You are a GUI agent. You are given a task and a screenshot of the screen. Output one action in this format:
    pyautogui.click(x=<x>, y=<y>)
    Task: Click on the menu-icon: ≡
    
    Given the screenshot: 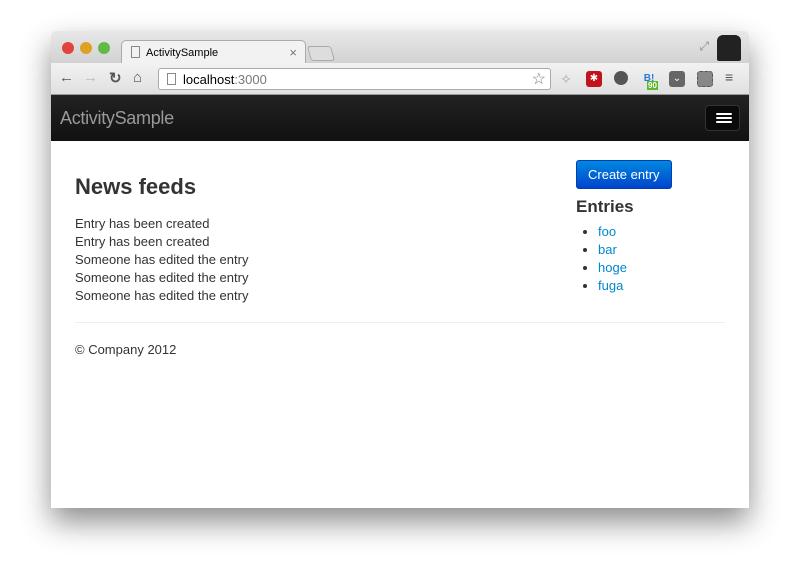 What is the action you would take?
    pyautogui.click(x=729, y=77)
    